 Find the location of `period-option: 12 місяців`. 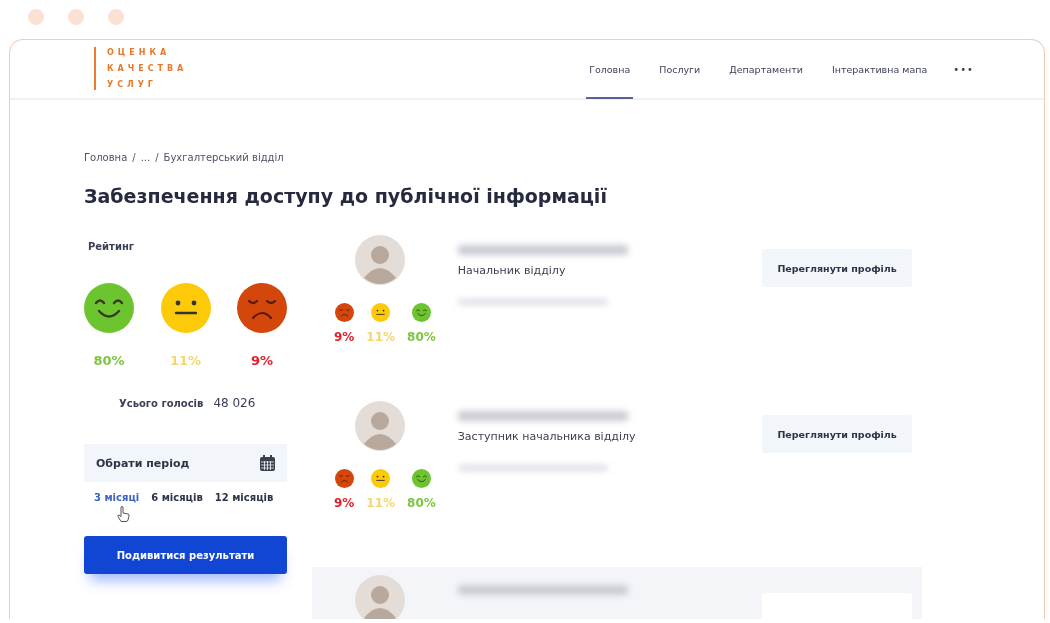

period-option: 12 місяців is located at coordinates (244, 497).